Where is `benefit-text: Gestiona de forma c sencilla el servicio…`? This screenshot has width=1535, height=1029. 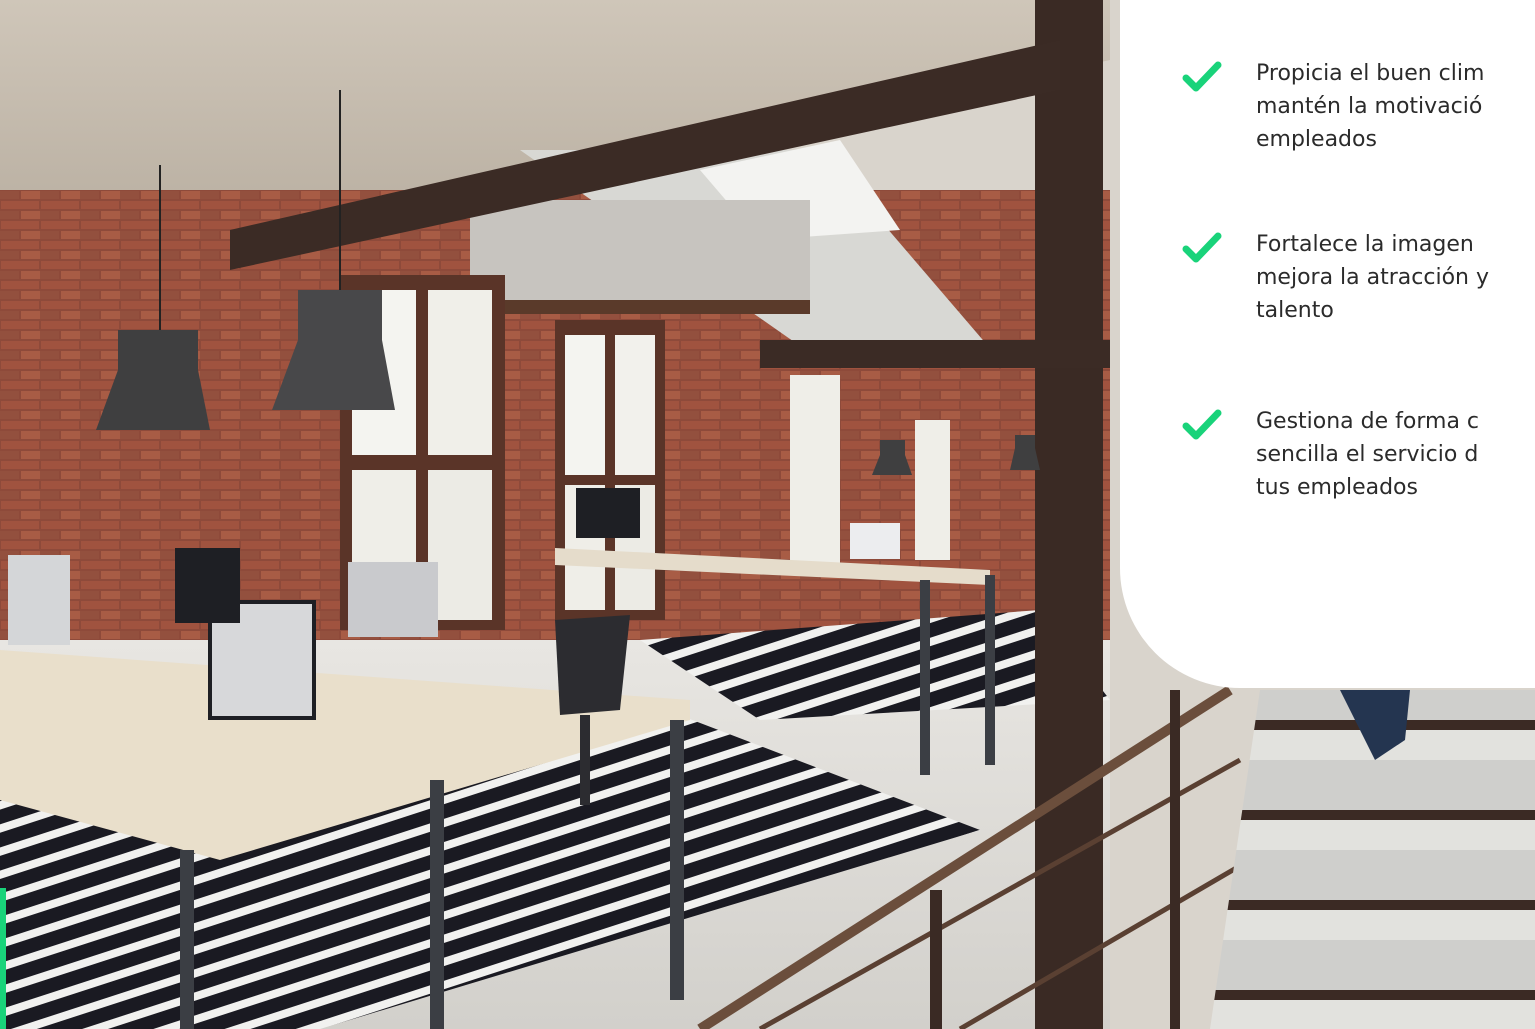 benefit-text: Gestiona de forma c sencilla el servicio… is located at coordinates (1368, 454).